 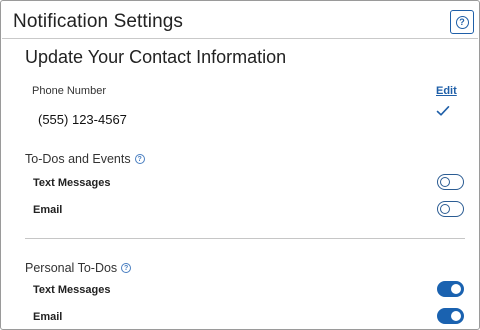 What do you see at coordinates (450, 316) in the screenshot?
I see `personal-todos-email-toggle` at bounding box center [450, 316].